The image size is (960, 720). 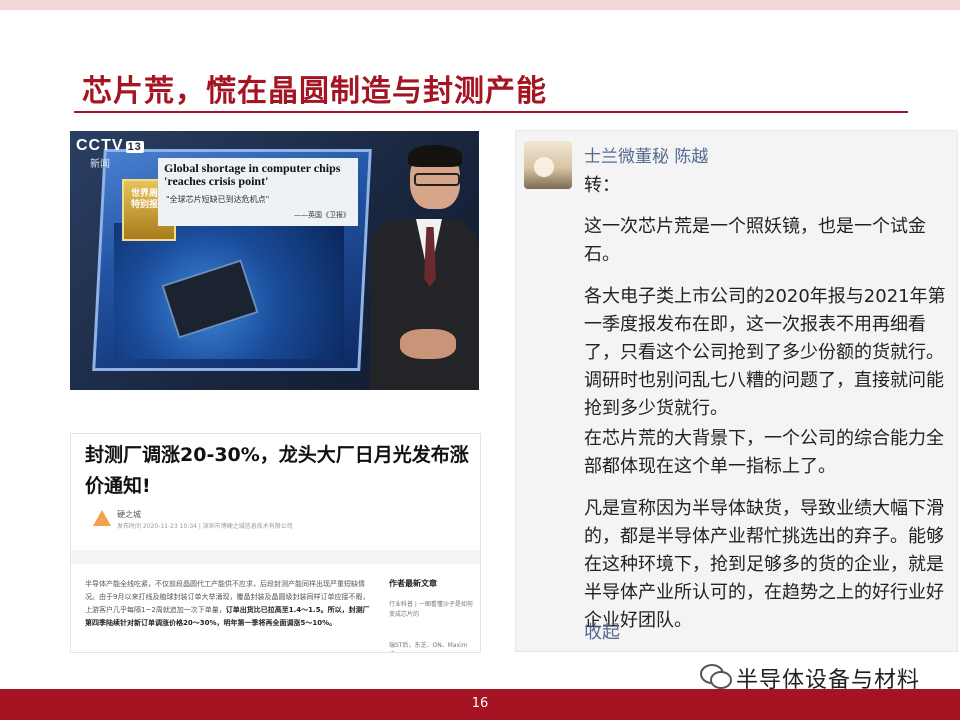 What do you see at coordinates (100, 145) in the screenshot?
I see `channel-logo-text: CCTV` at bounding box center [100, 145].